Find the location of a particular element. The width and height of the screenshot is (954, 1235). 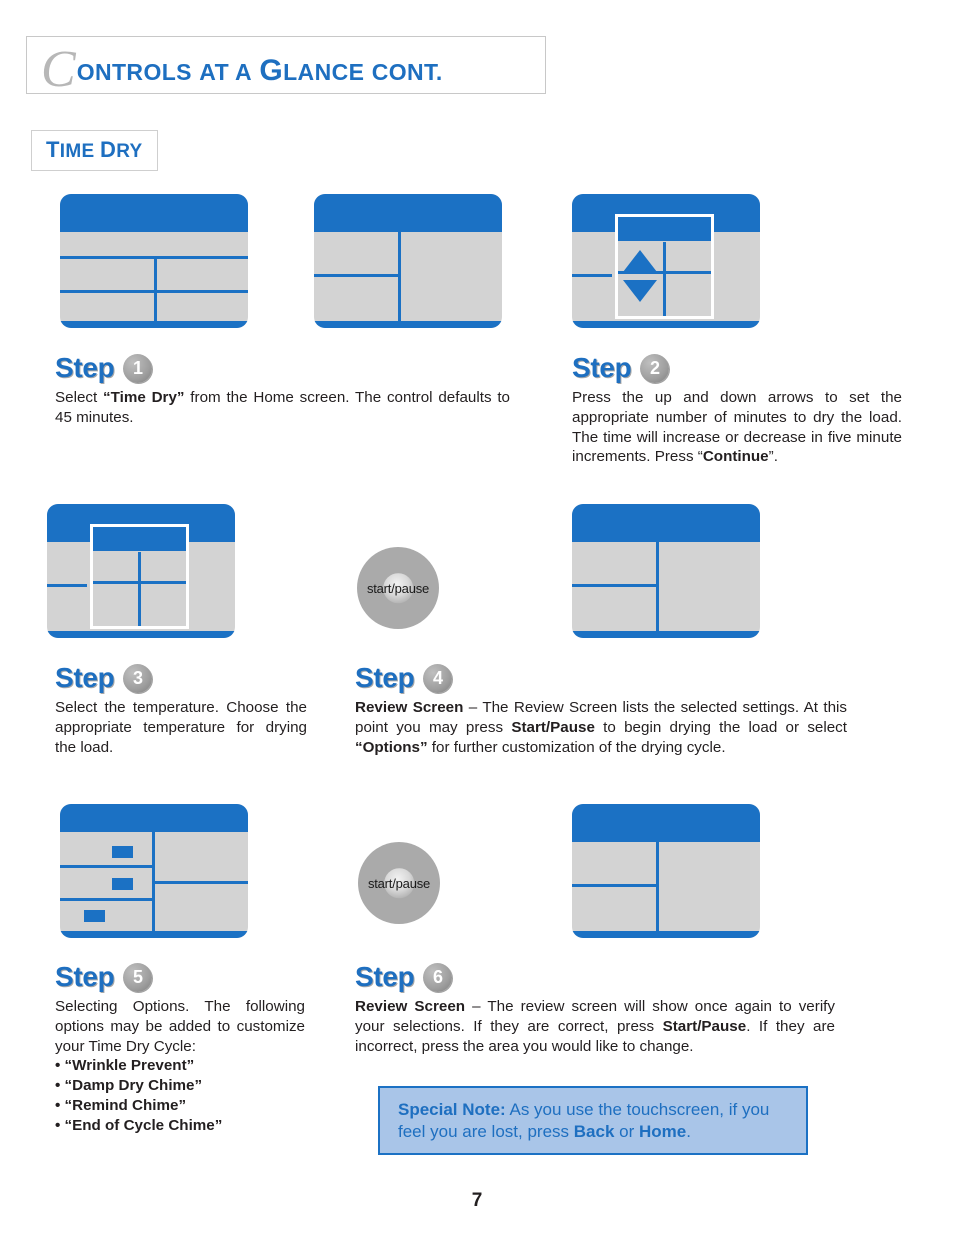

title-word-at-a: AT A is located at coordinates (225, 71).